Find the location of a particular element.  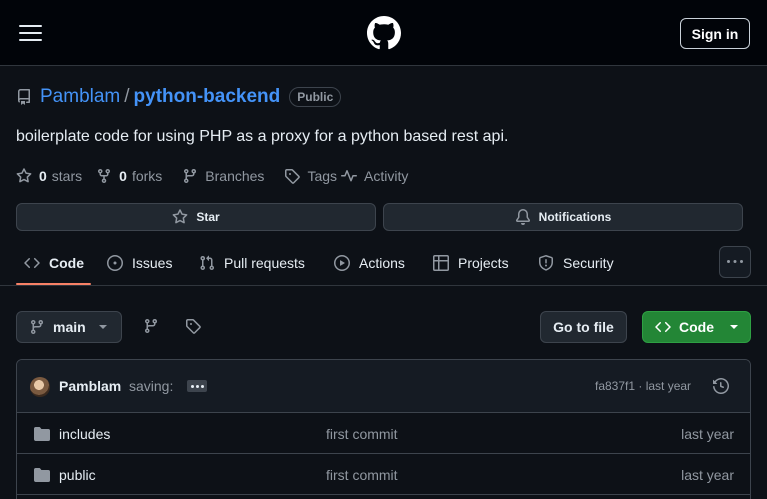

code-dropdown-button: Code is located at coordinates (696, 327).